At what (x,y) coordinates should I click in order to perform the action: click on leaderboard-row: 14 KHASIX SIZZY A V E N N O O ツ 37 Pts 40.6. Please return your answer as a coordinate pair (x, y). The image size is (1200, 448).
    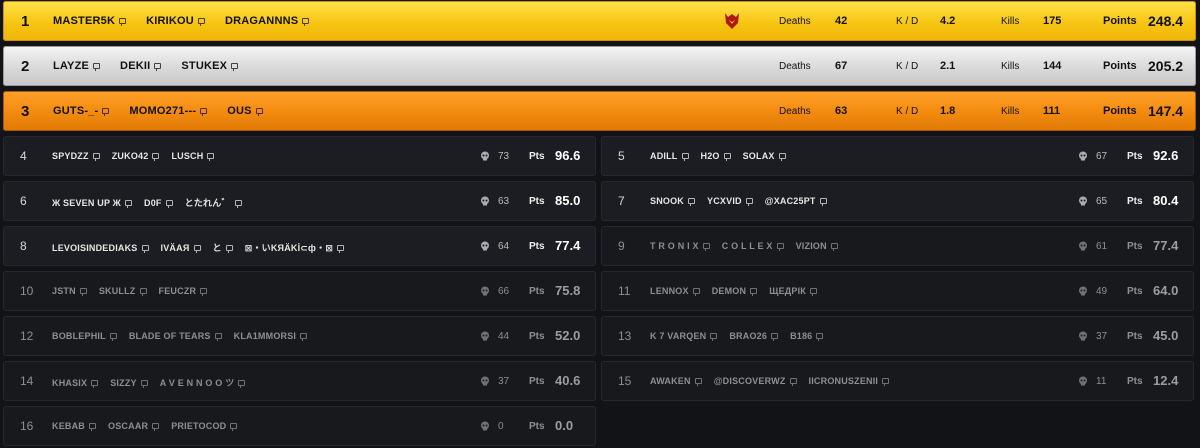
    Looking at the image, I should click on (299, 381).